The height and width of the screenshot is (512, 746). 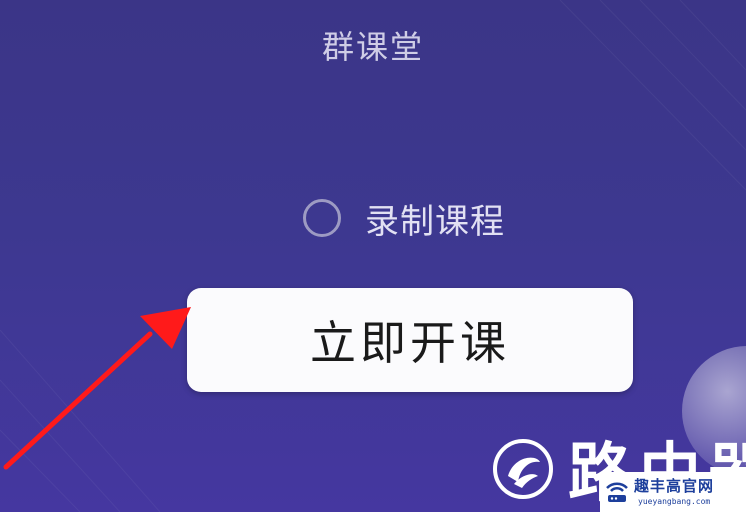 I want to click on watermark-badge: 趣丰高官网 yueyangbang.com, so click(x=673, y=492).